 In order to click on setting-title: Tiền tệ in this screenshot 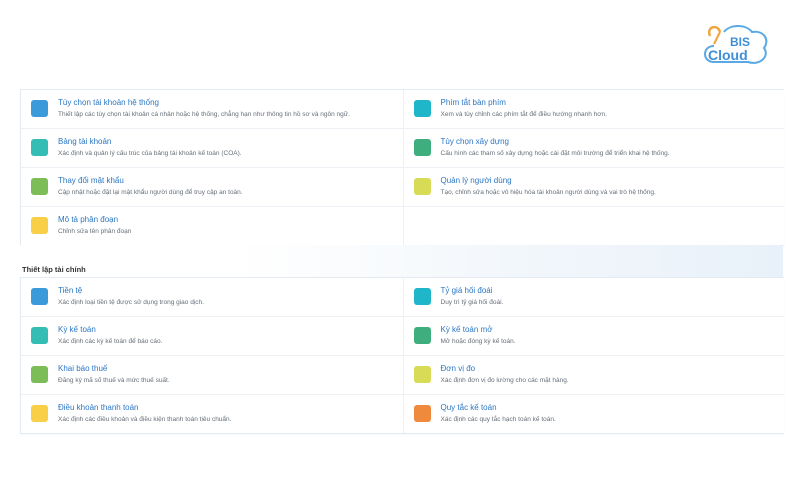, I will do `click(131, 291)`.